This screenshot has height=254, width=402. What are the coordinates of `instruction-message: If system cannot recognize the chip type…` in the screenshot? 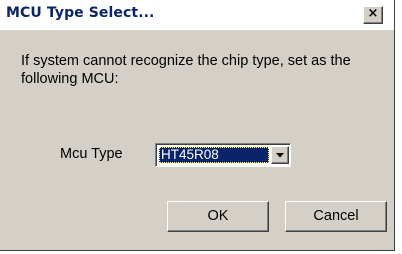 It's located at (186, 70).